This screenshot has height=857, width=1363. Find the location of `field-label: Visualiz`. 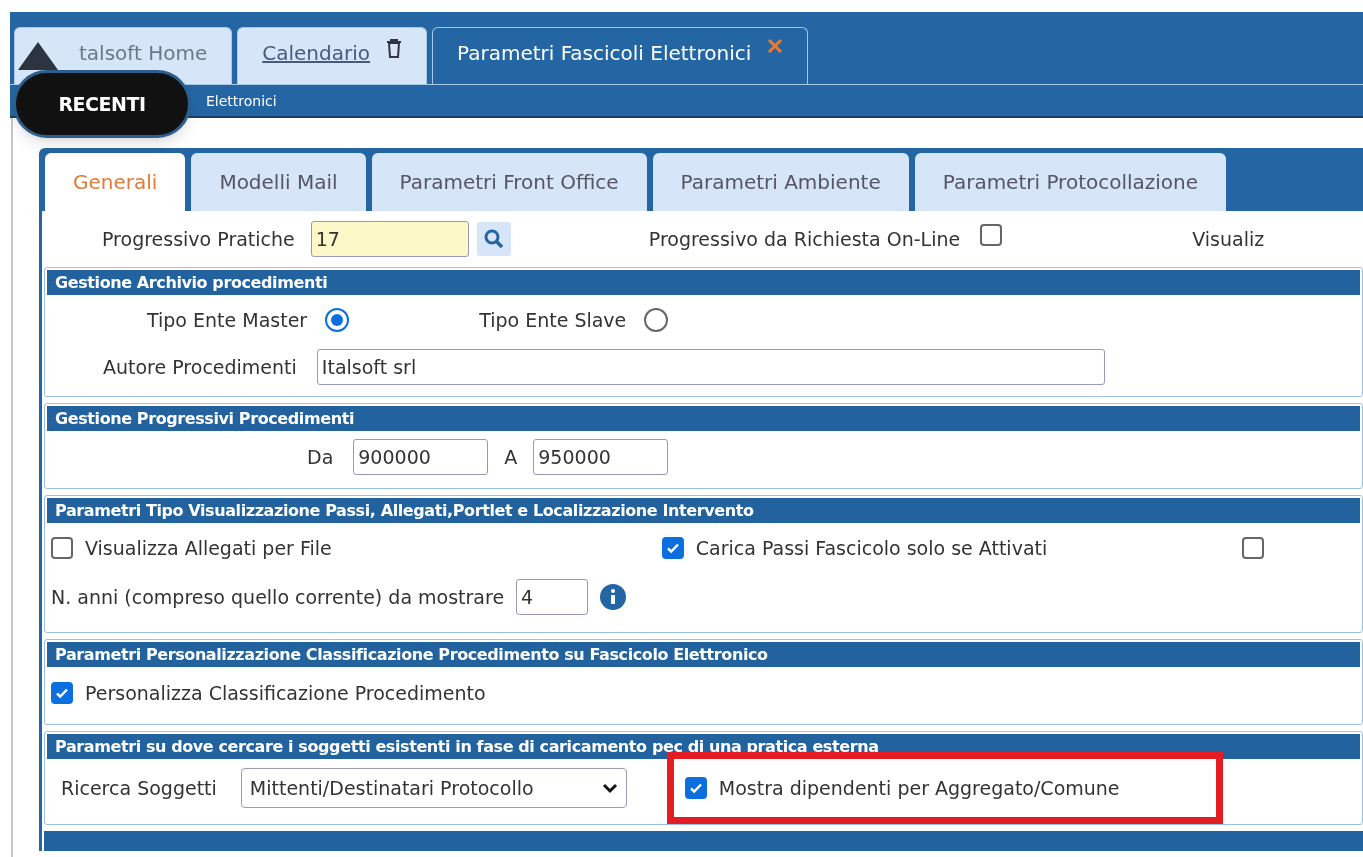

field-label: Visualiz is located at coordinates (1228, 238).